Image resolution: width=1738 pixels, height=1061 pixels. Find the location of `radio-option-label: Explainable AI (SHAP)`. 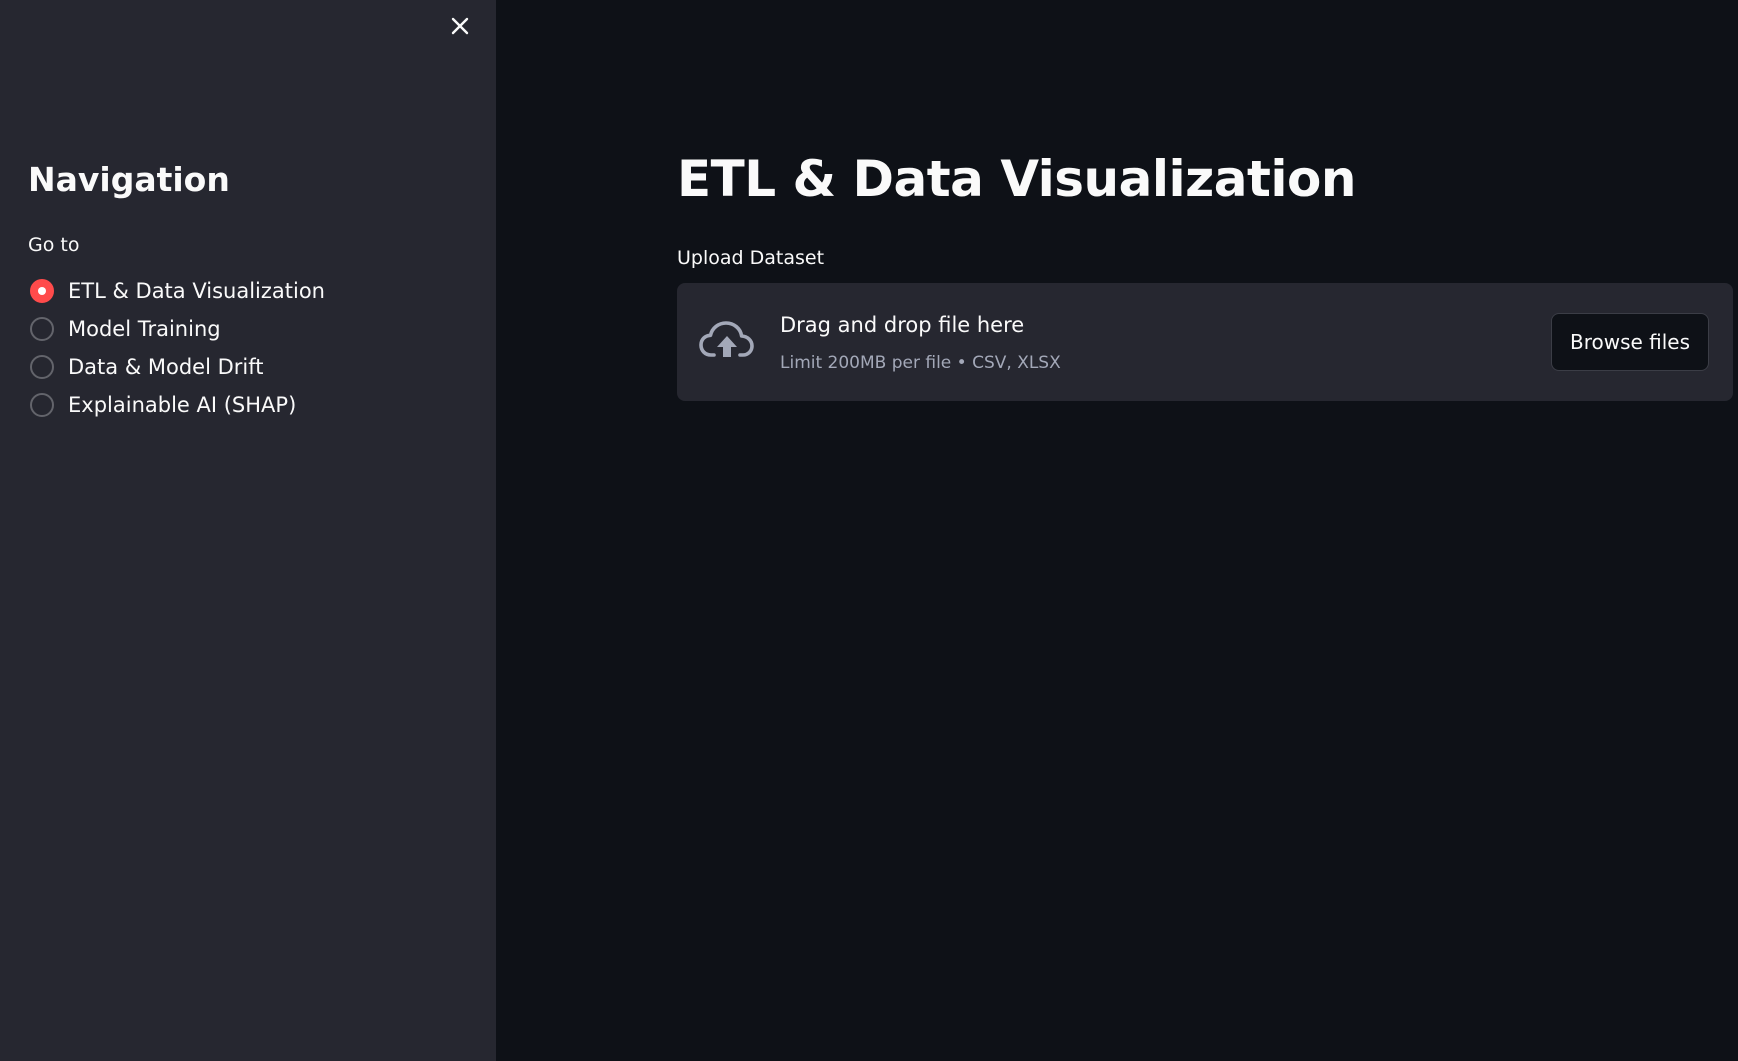

radio-option-label: Explainable AI (SHAP) is located at coordinates (182, 405).